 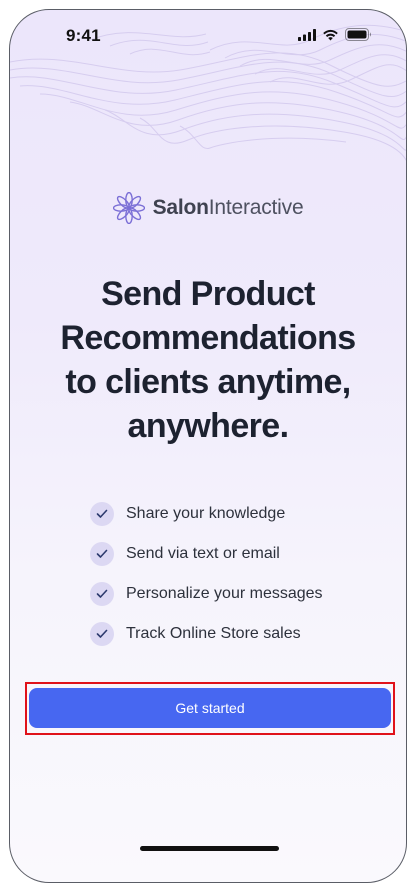 I want to click on signal-icon, so click(x=307, y=34).